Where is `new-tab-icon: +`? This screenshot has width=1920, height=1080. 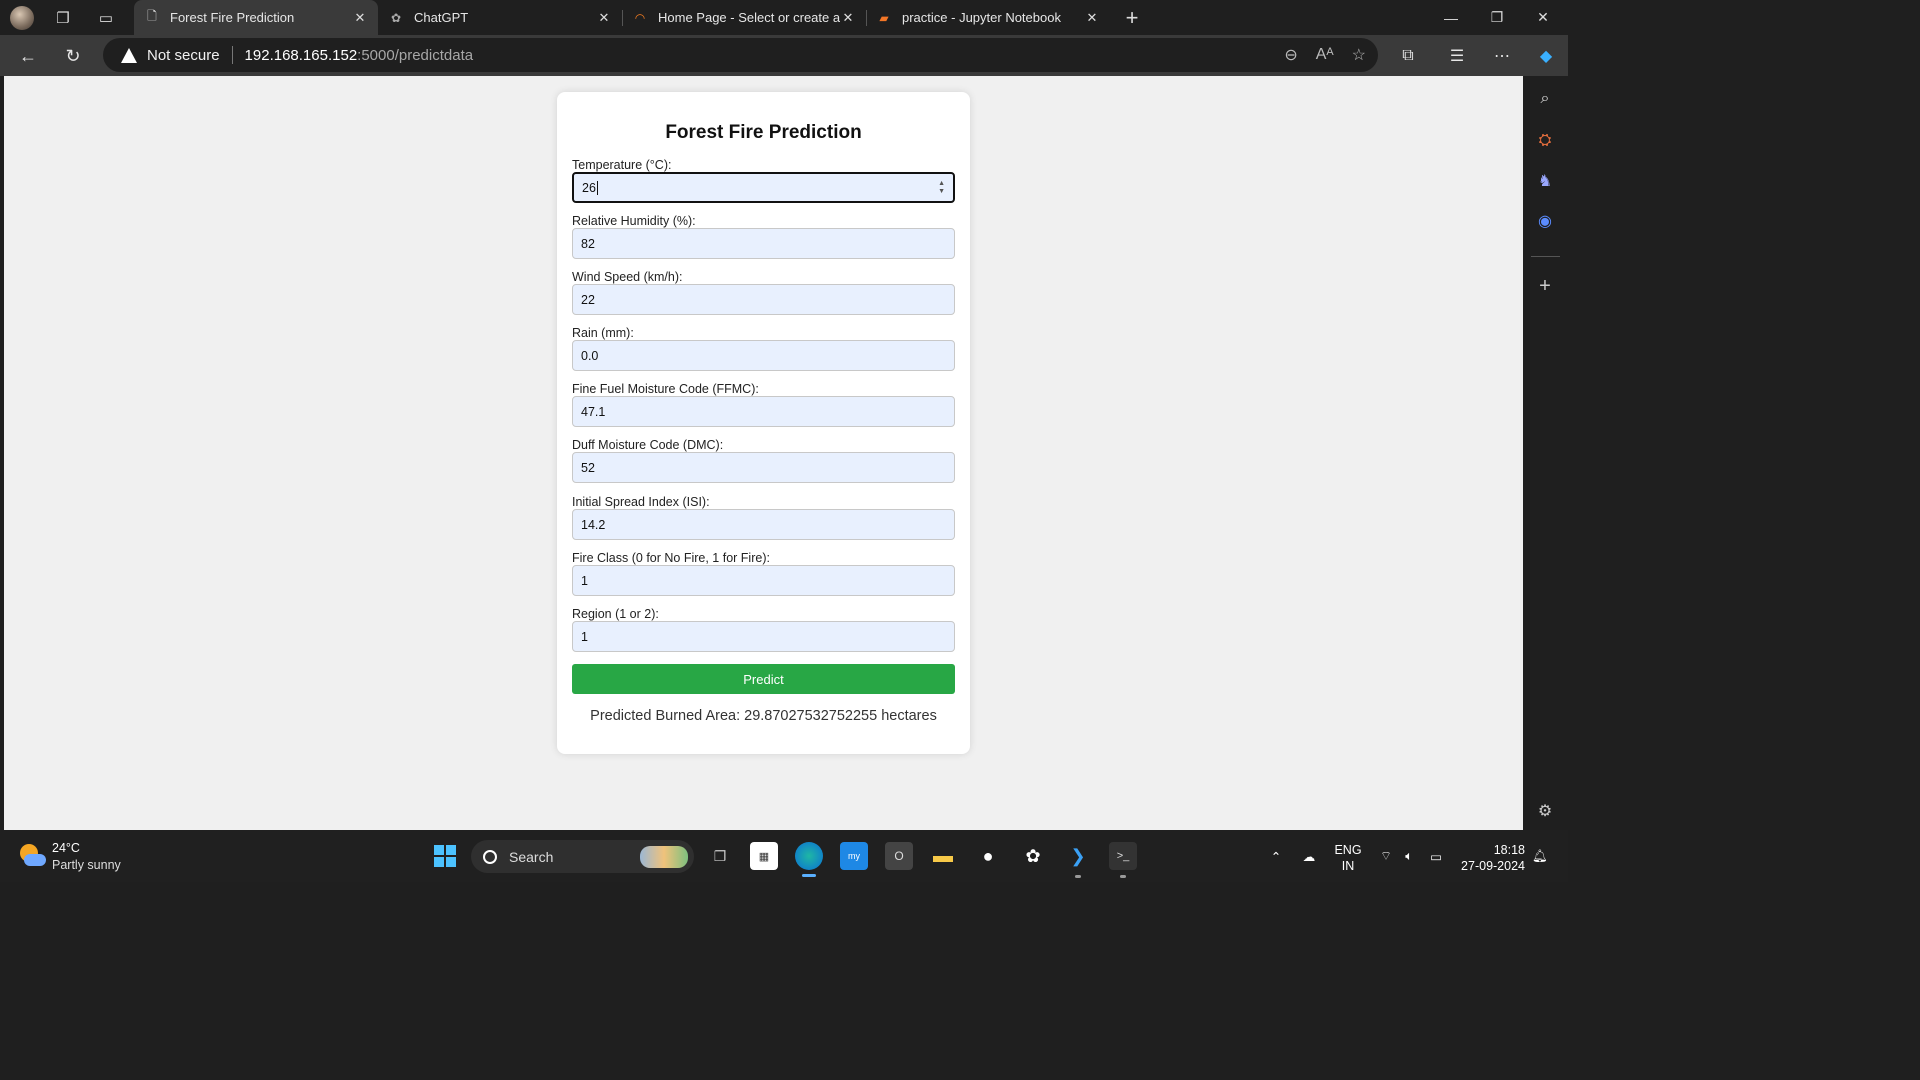 new-tab-icon: + is located at coordinates (1132, 18).